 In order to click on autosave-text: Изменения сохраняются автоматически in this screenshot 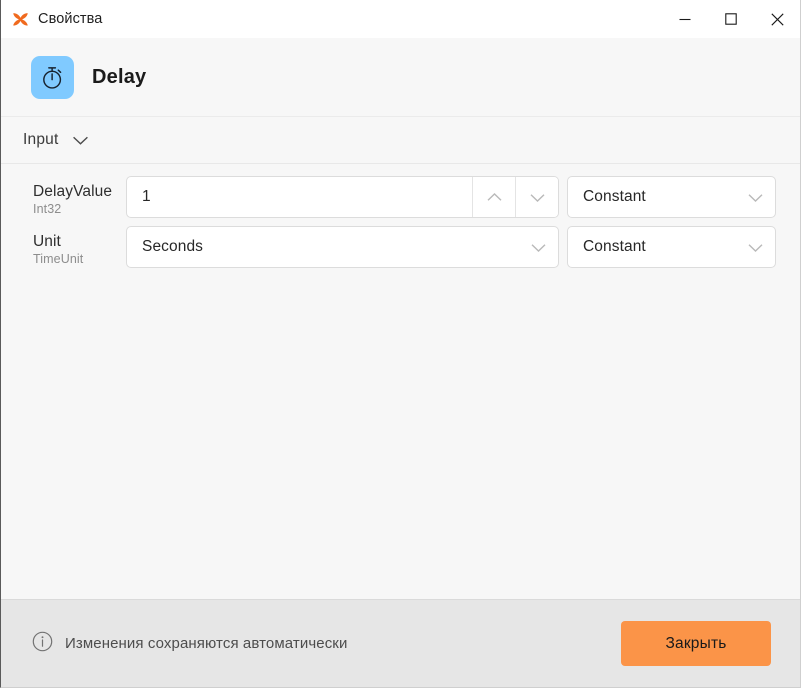, I will do `click(206, 643)`.